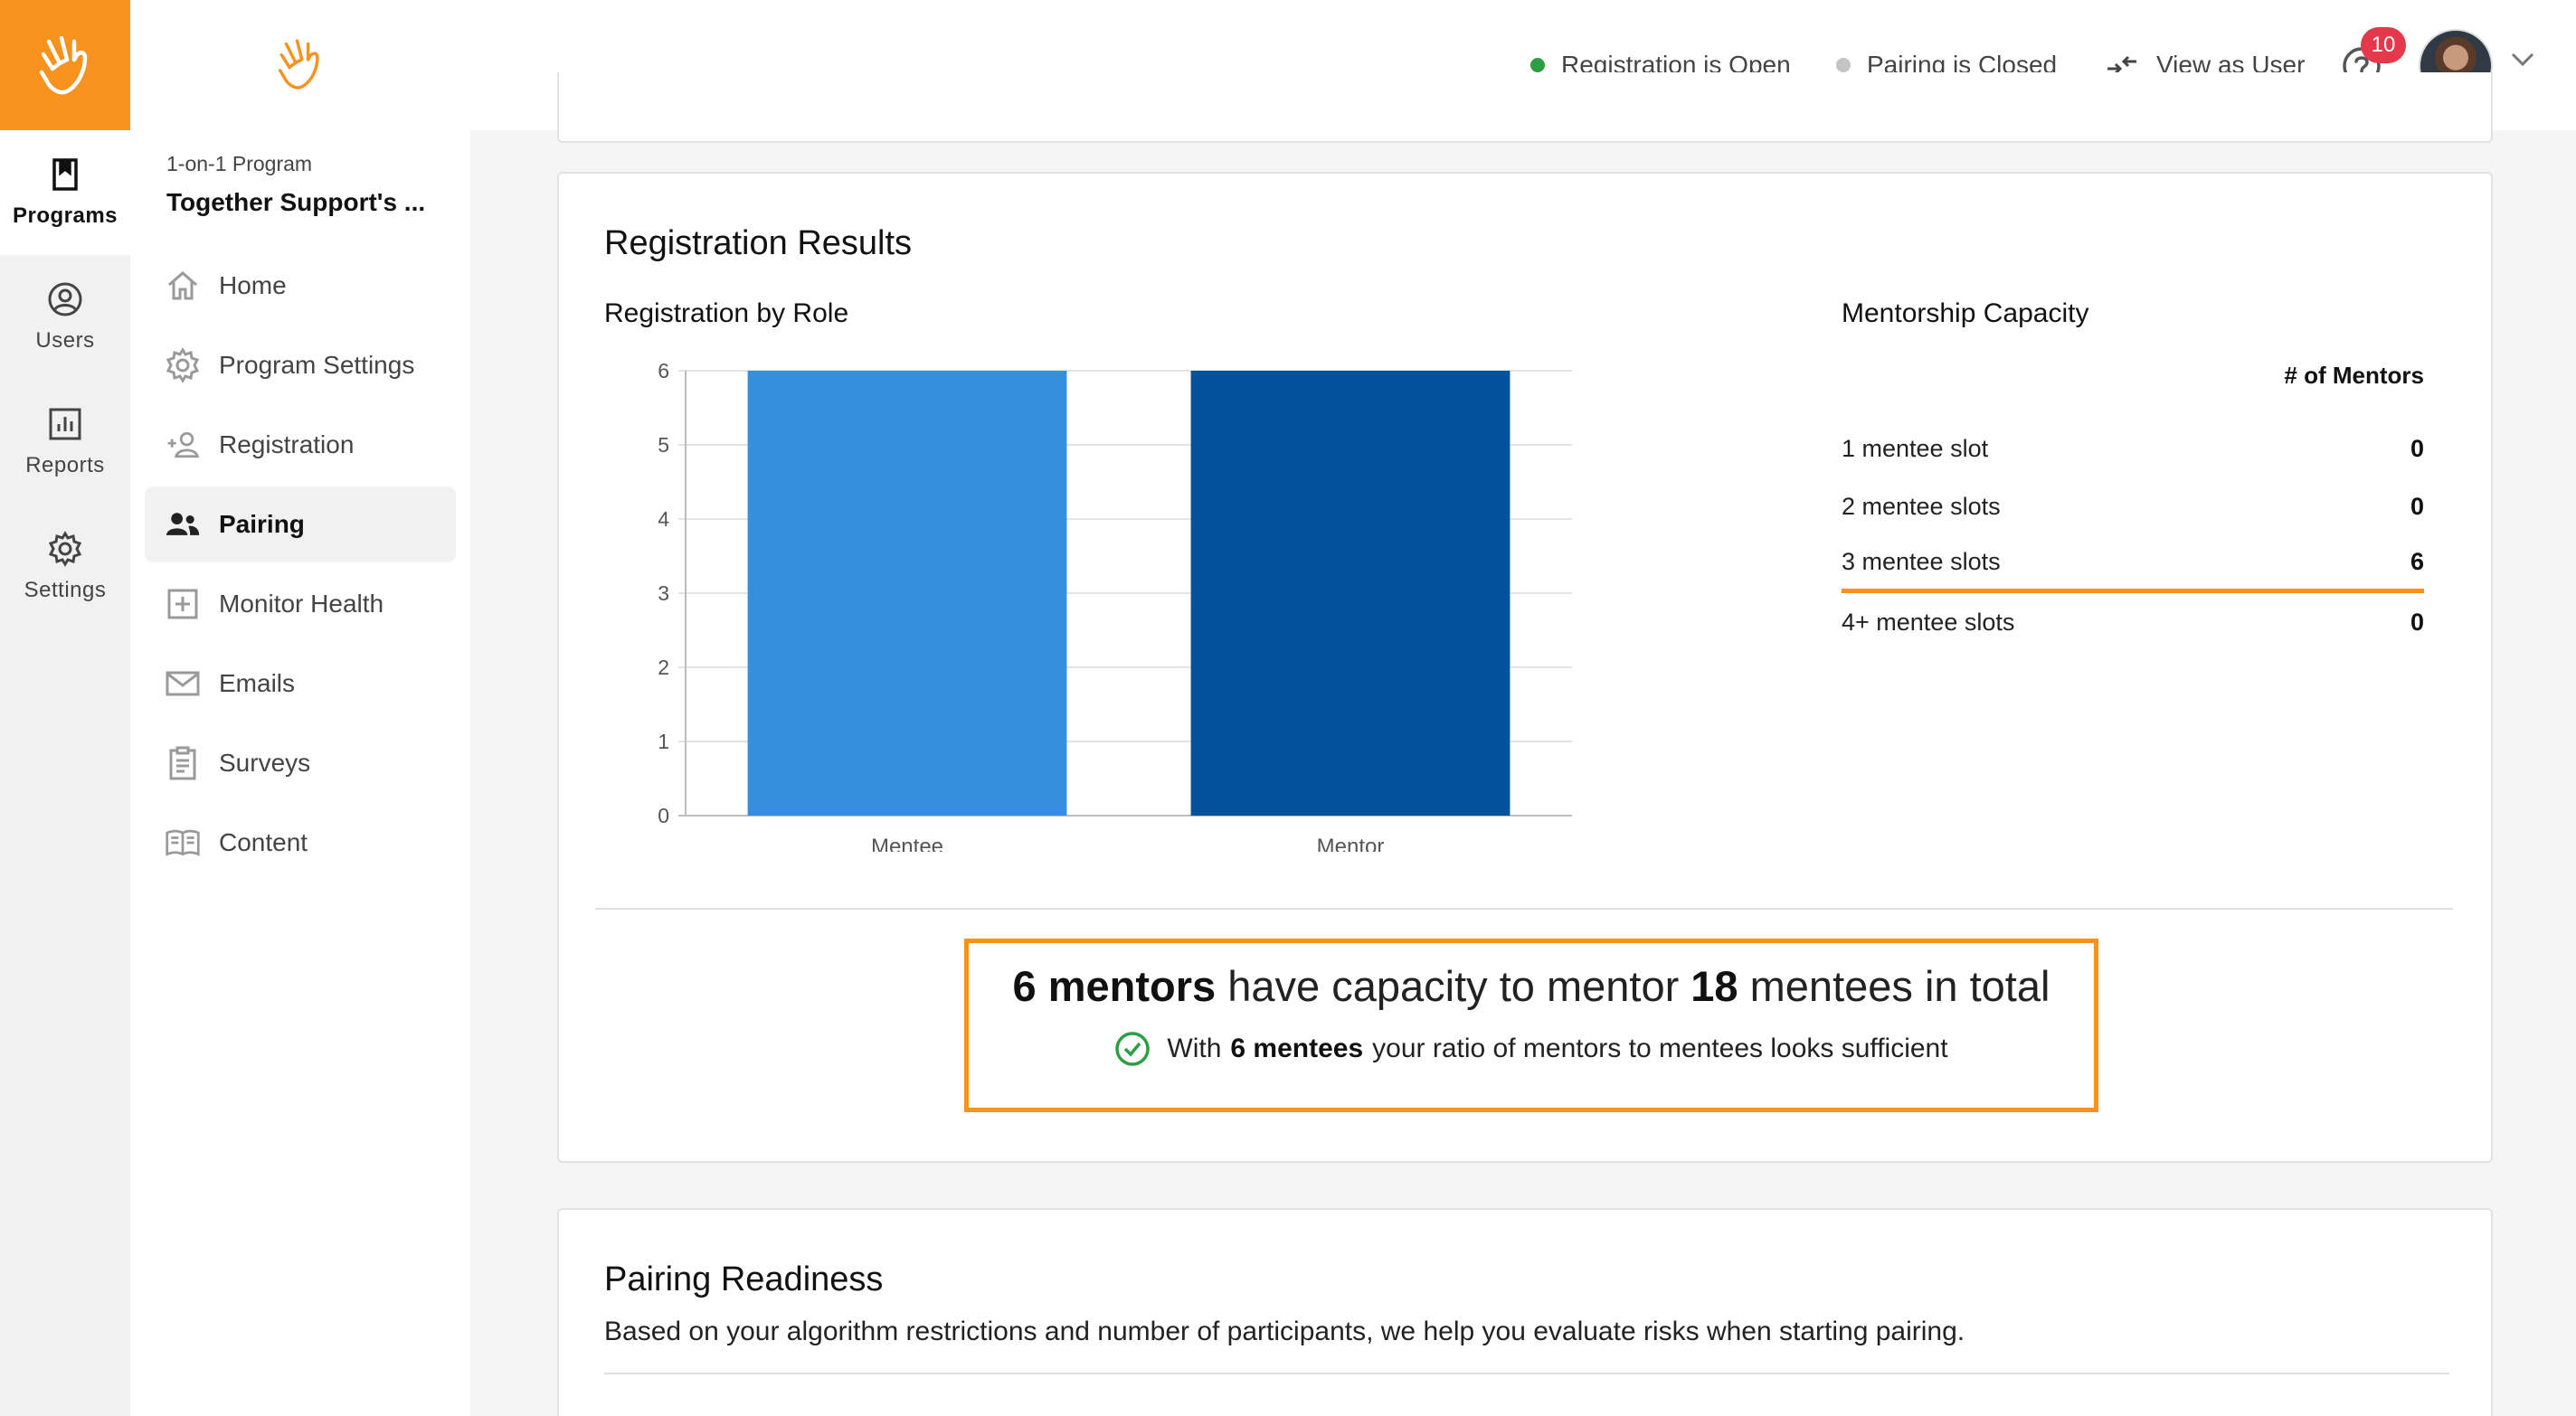 The width and height of the screenshot is (2576, 1416). Describe the element at coordinates (257, 683) in the screenshot. I see `nav-label: Emails` at that location.